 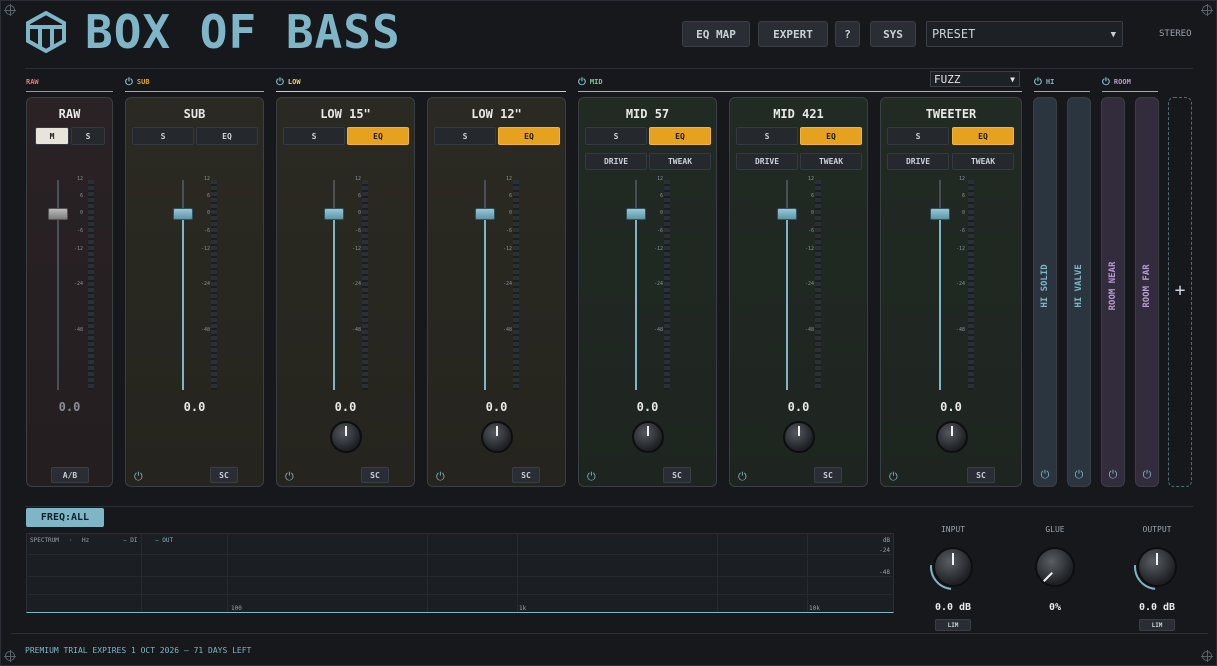 I want to click on input-label: INPUT, so click(x=953, y=529).